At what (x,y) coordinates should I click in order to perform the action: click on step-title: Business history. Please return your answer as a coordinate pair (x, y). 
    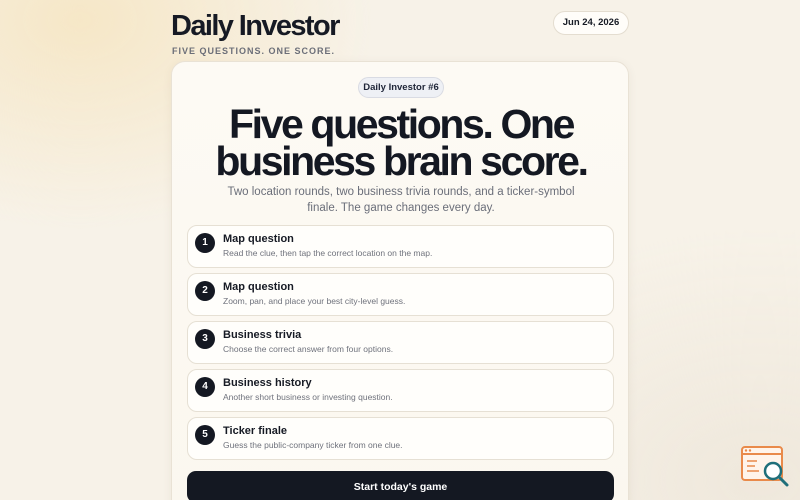
    Looking at the image, I should click on (267, 383).